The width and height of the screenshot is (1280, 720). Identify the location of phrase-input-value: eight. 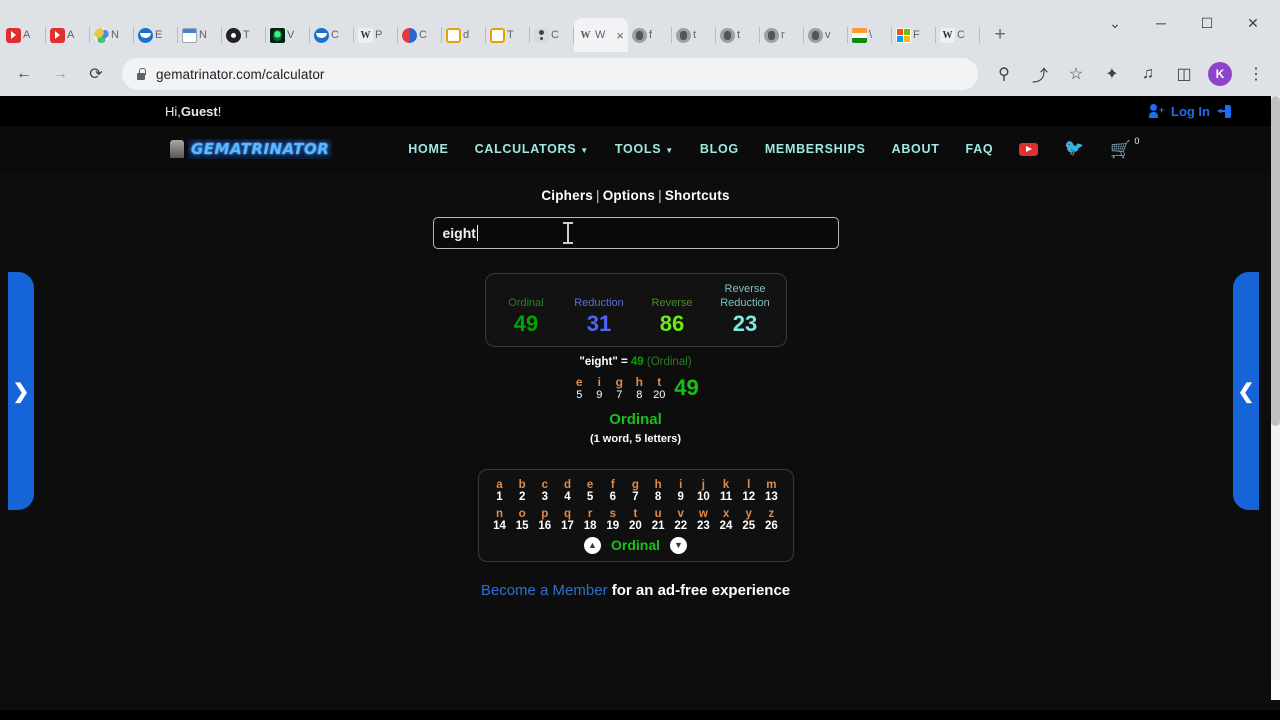
(459, 233).